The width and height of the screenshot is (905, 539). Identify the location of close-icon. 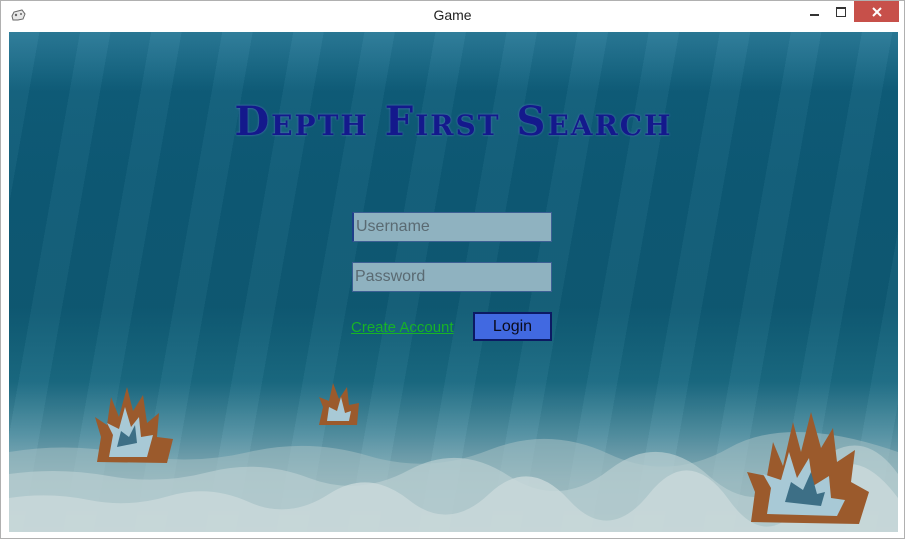
(876, 11).